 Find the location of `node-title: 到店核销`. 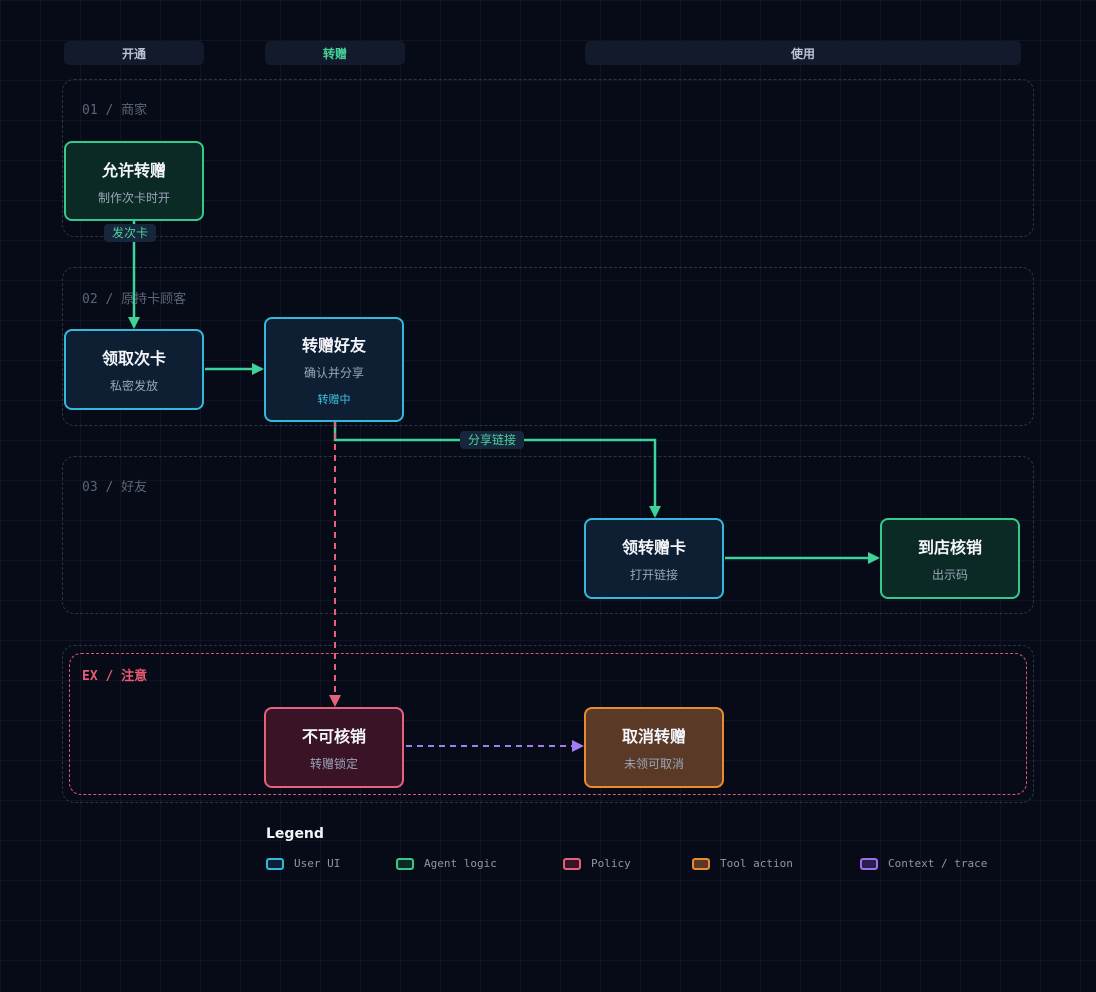

node-title: 到店核销 is located at coordinates (949, 547).